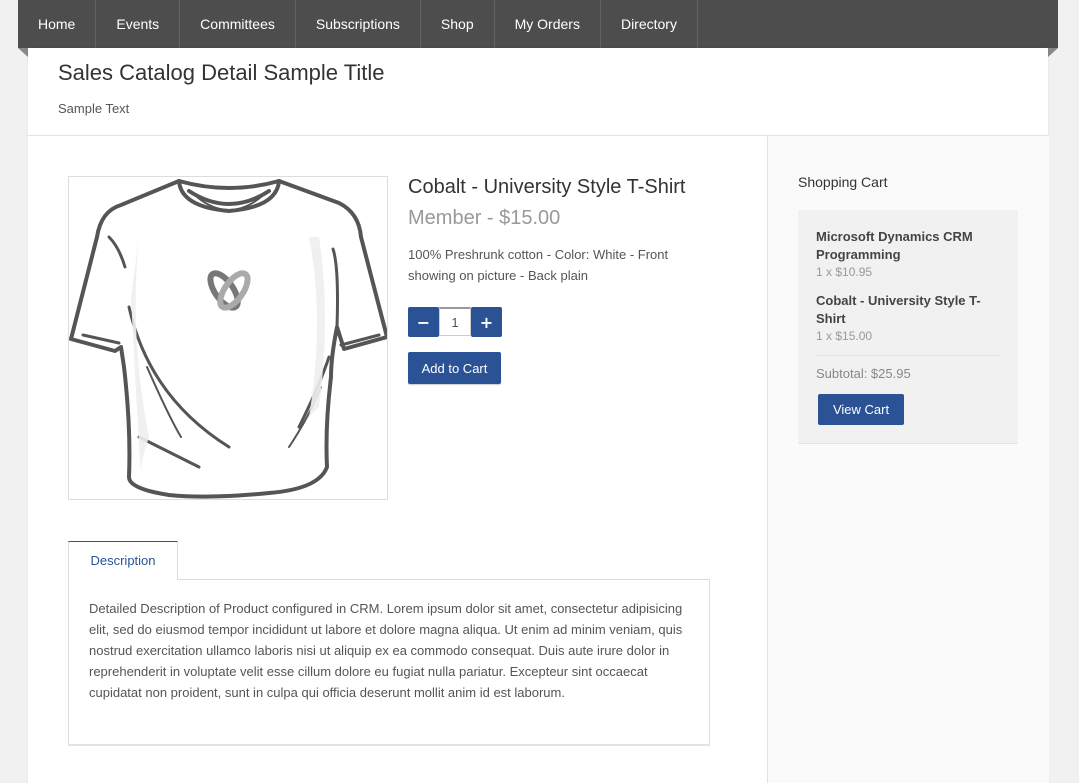  I want to click on decrement-button: −, so click(423, 322).